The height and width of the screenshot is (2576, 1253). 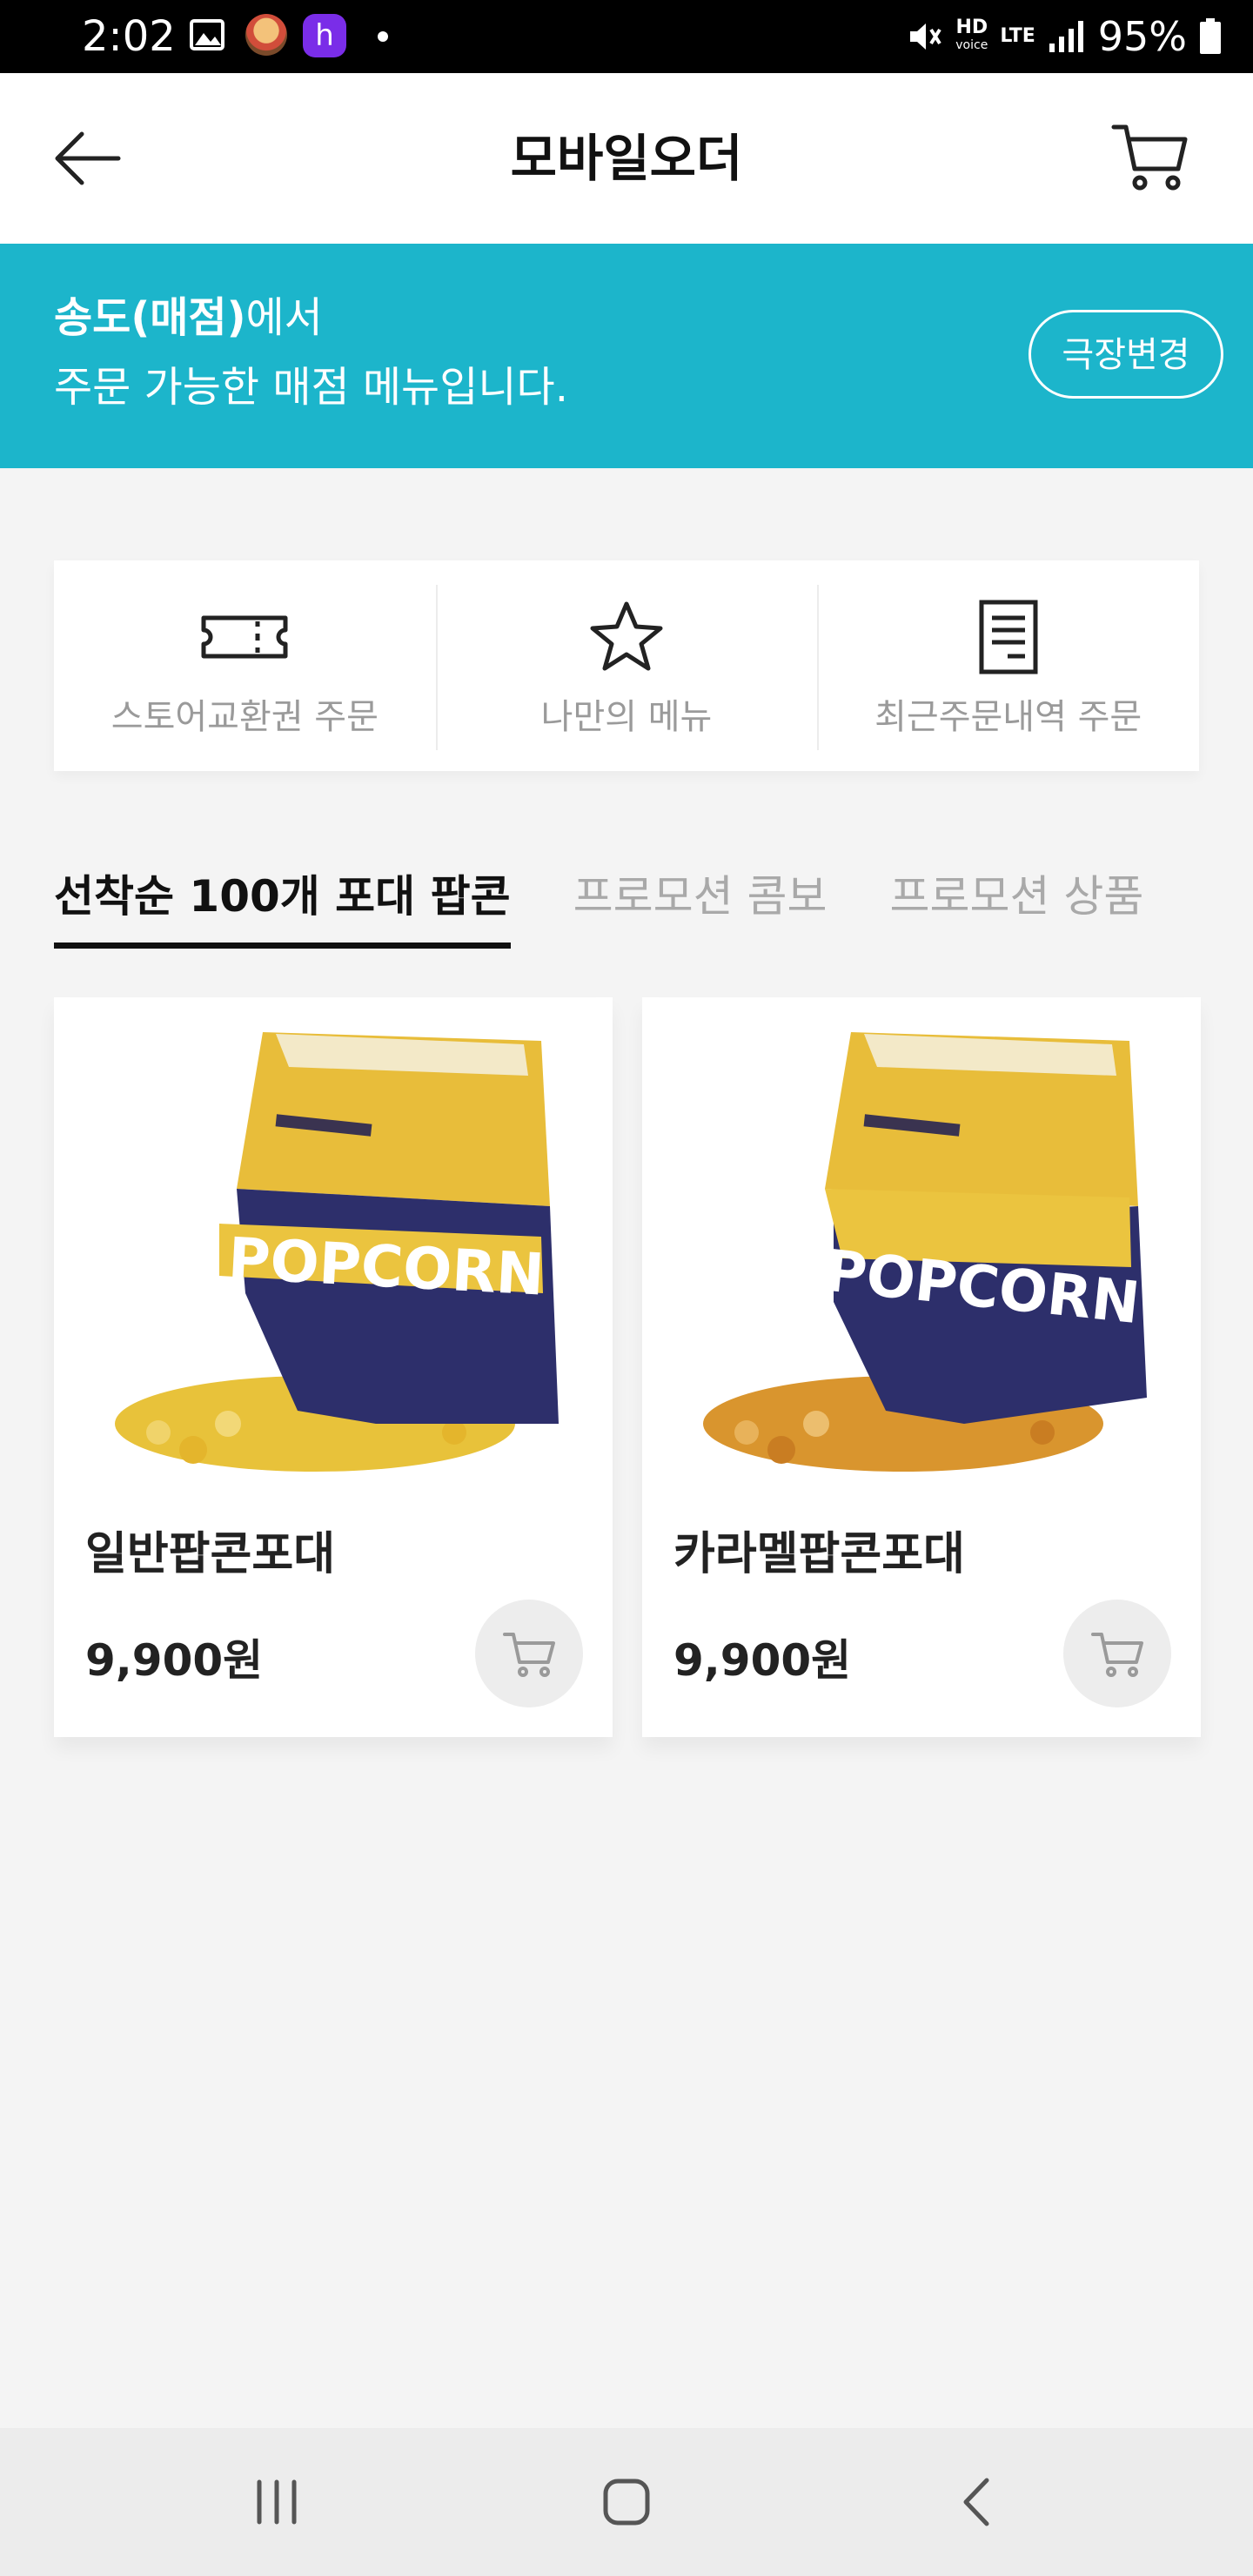 I want to click on signal-icon, so click(x=1066, y=37).